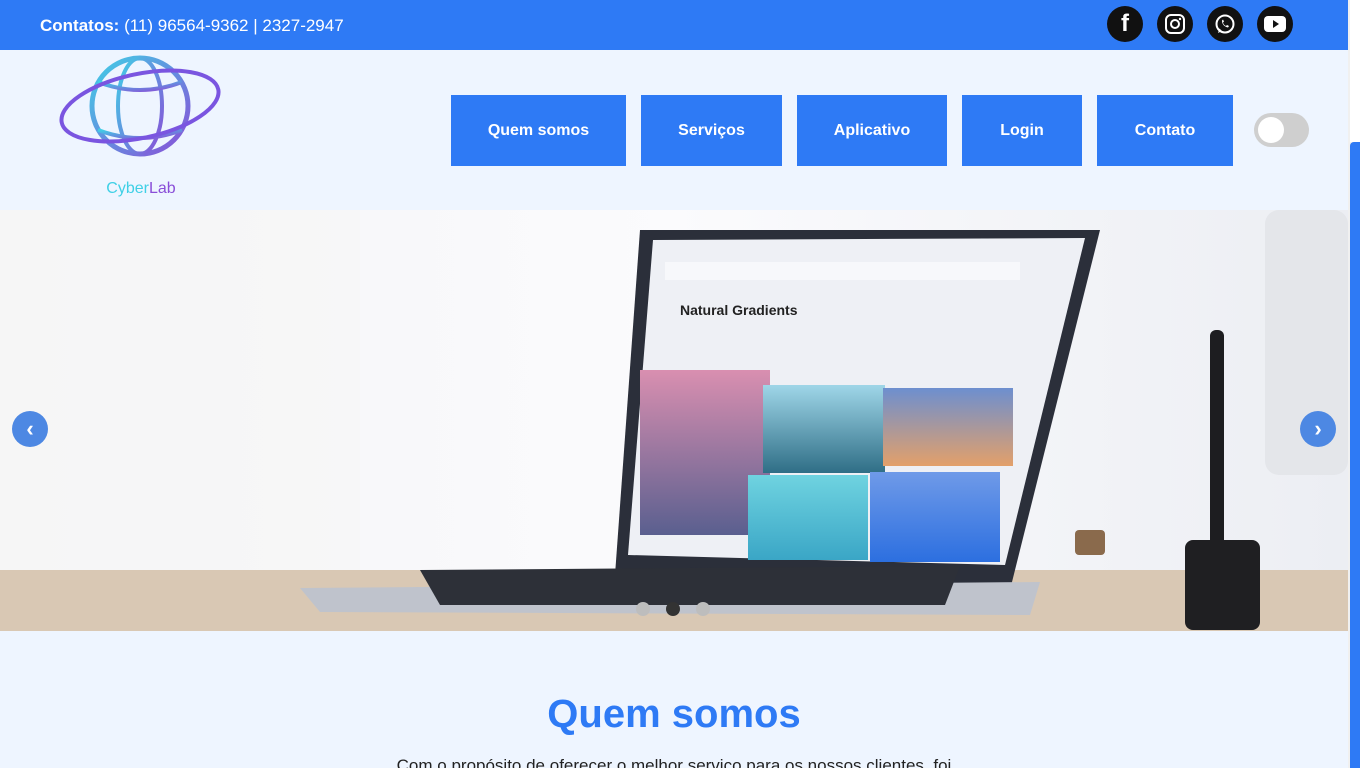 The height and width of the screenshot is (768, 1360). What do you see at coordinates (1355, 455) in the screenshot?
I see `scrollbar-thumb` at bounding box center [1355, 455].